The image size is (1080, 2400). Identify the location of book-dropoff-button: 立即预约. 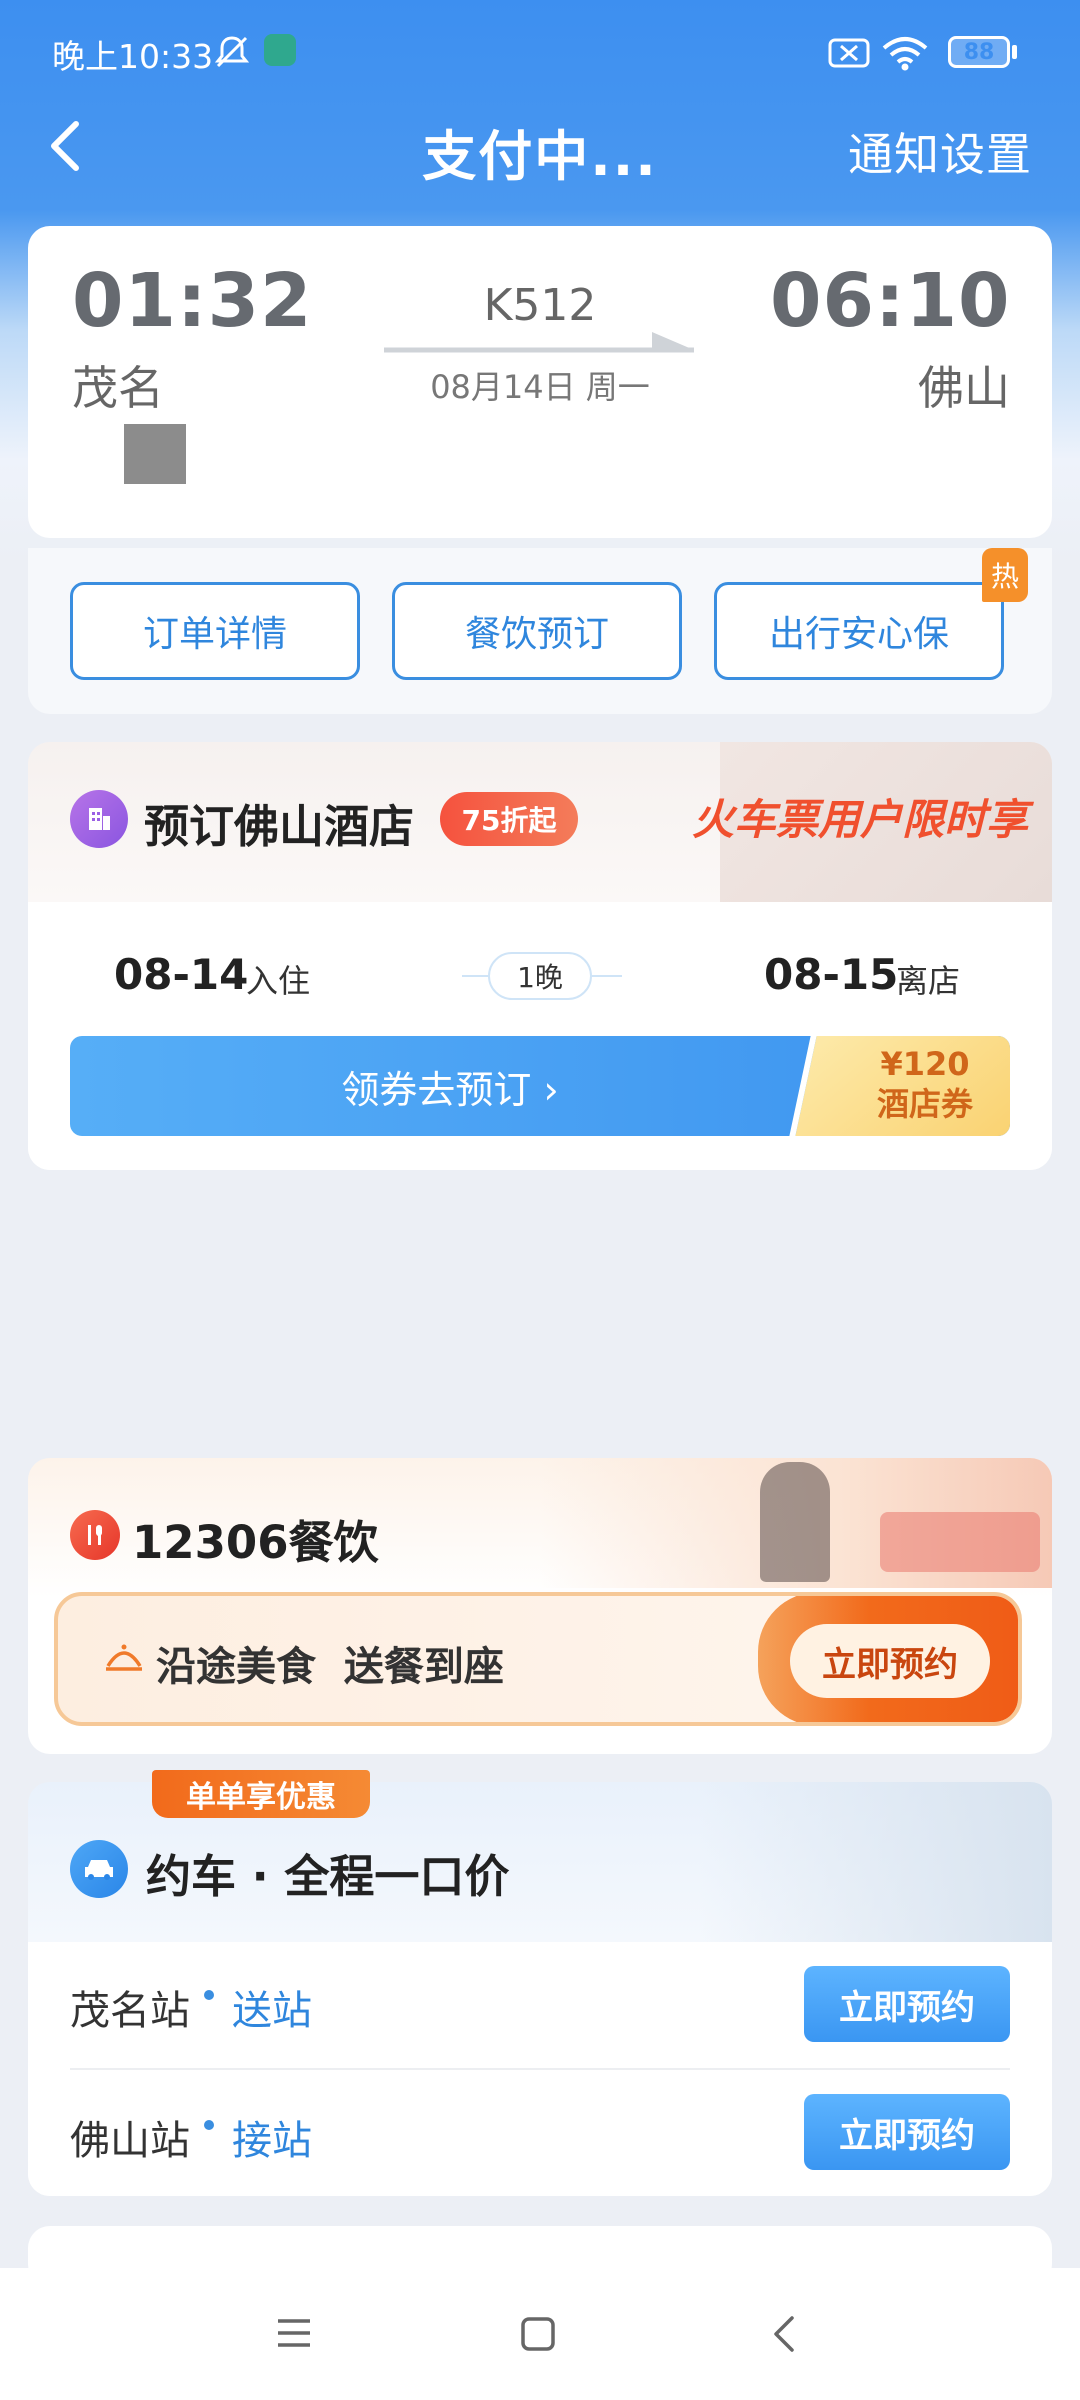
(907, 2004).